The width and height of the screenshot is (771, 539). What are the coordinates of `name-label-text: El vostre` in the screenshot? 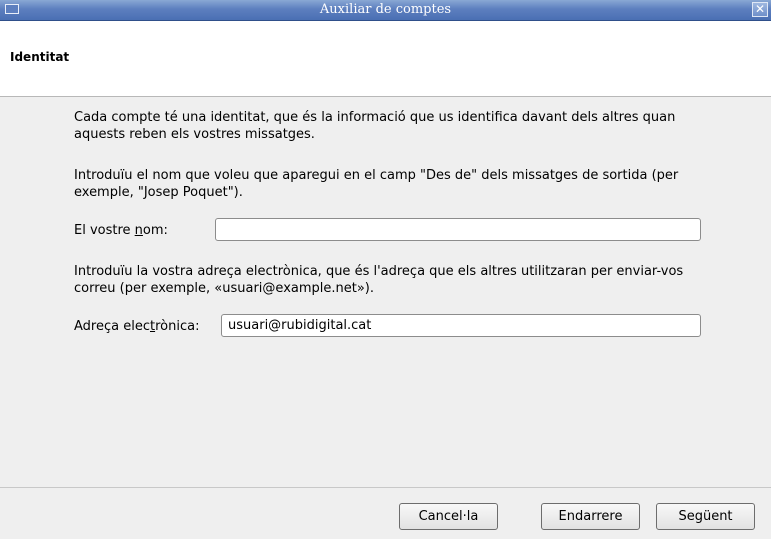 It's located at (104, 230).